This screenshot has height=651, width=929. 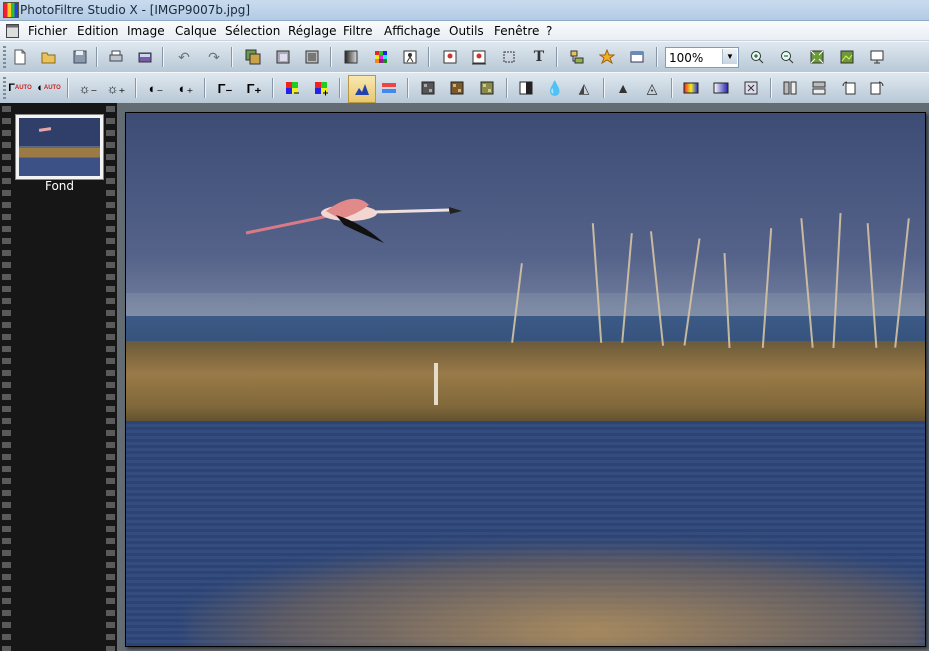 What do you see at coordinates (49, 57) in the screenshot?
I see `open-folder-icon` at bounding box center [49, 57].